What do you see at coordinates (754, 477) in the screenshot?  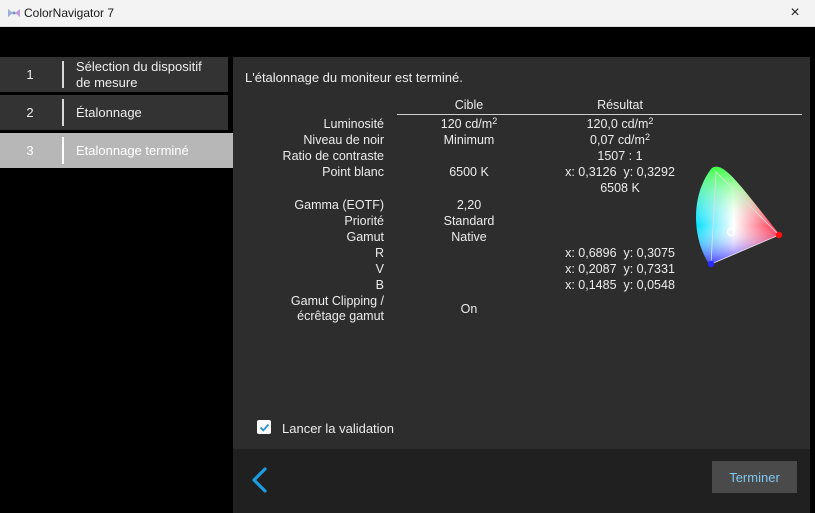 I see `finish-button: Terminer` at bounding box center [754, 477].